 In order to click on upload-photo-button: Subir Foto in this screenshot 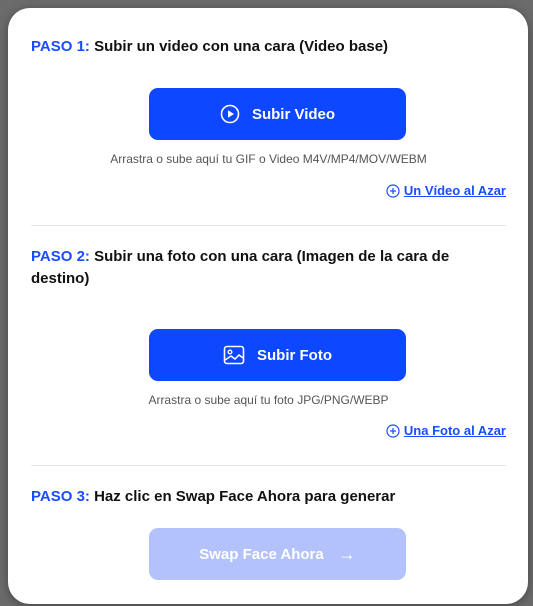, I will do `click(277, 355)`.